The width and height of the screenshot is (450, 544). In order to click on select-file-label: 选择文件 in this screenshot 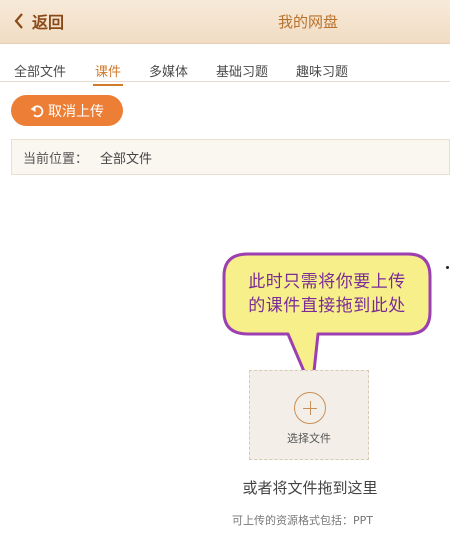, I will do `click(309, 438)`.